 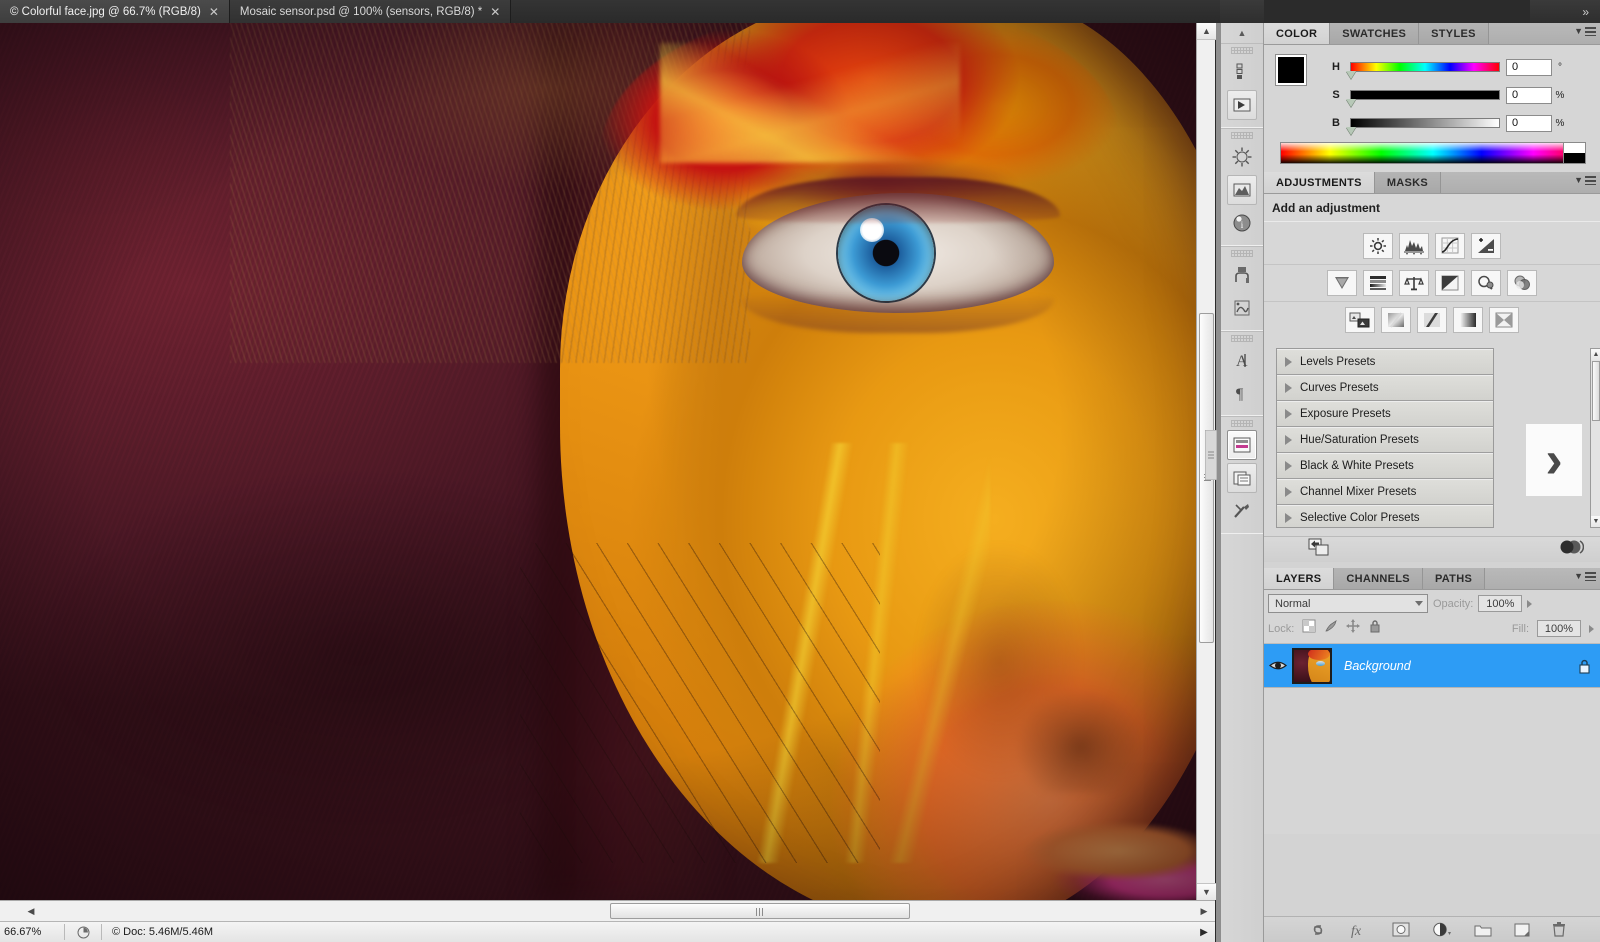 I want to click on opacity-stepper-icon, so click(x=1530, y=603).